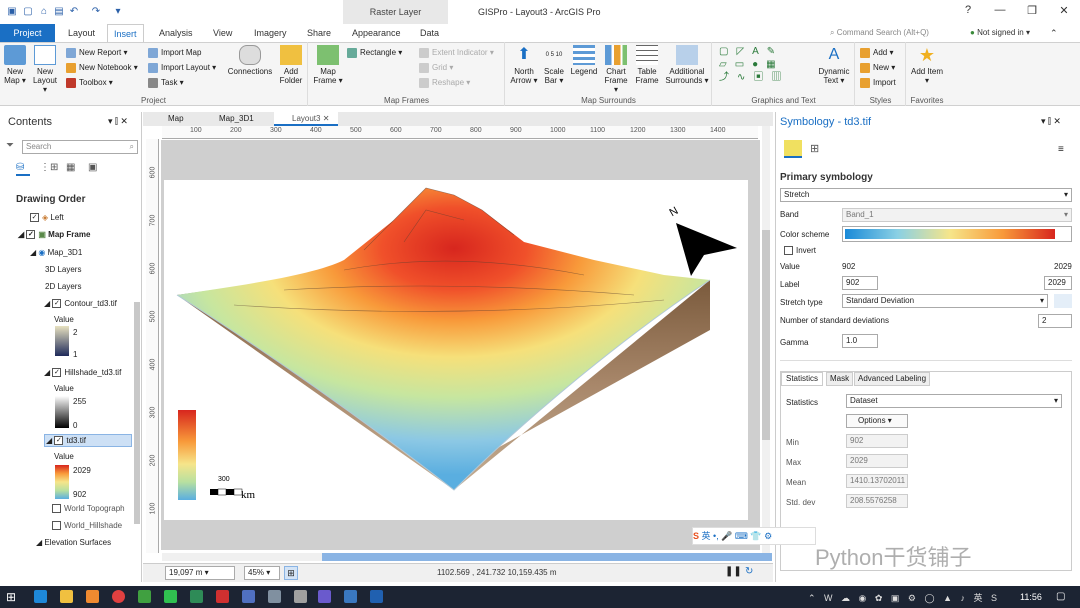 The image size is (1080, 608). What do you see at coordinates (584, 60) in the screenshot?
I see `legend-button: Legend` at bounding box center [584, 60].